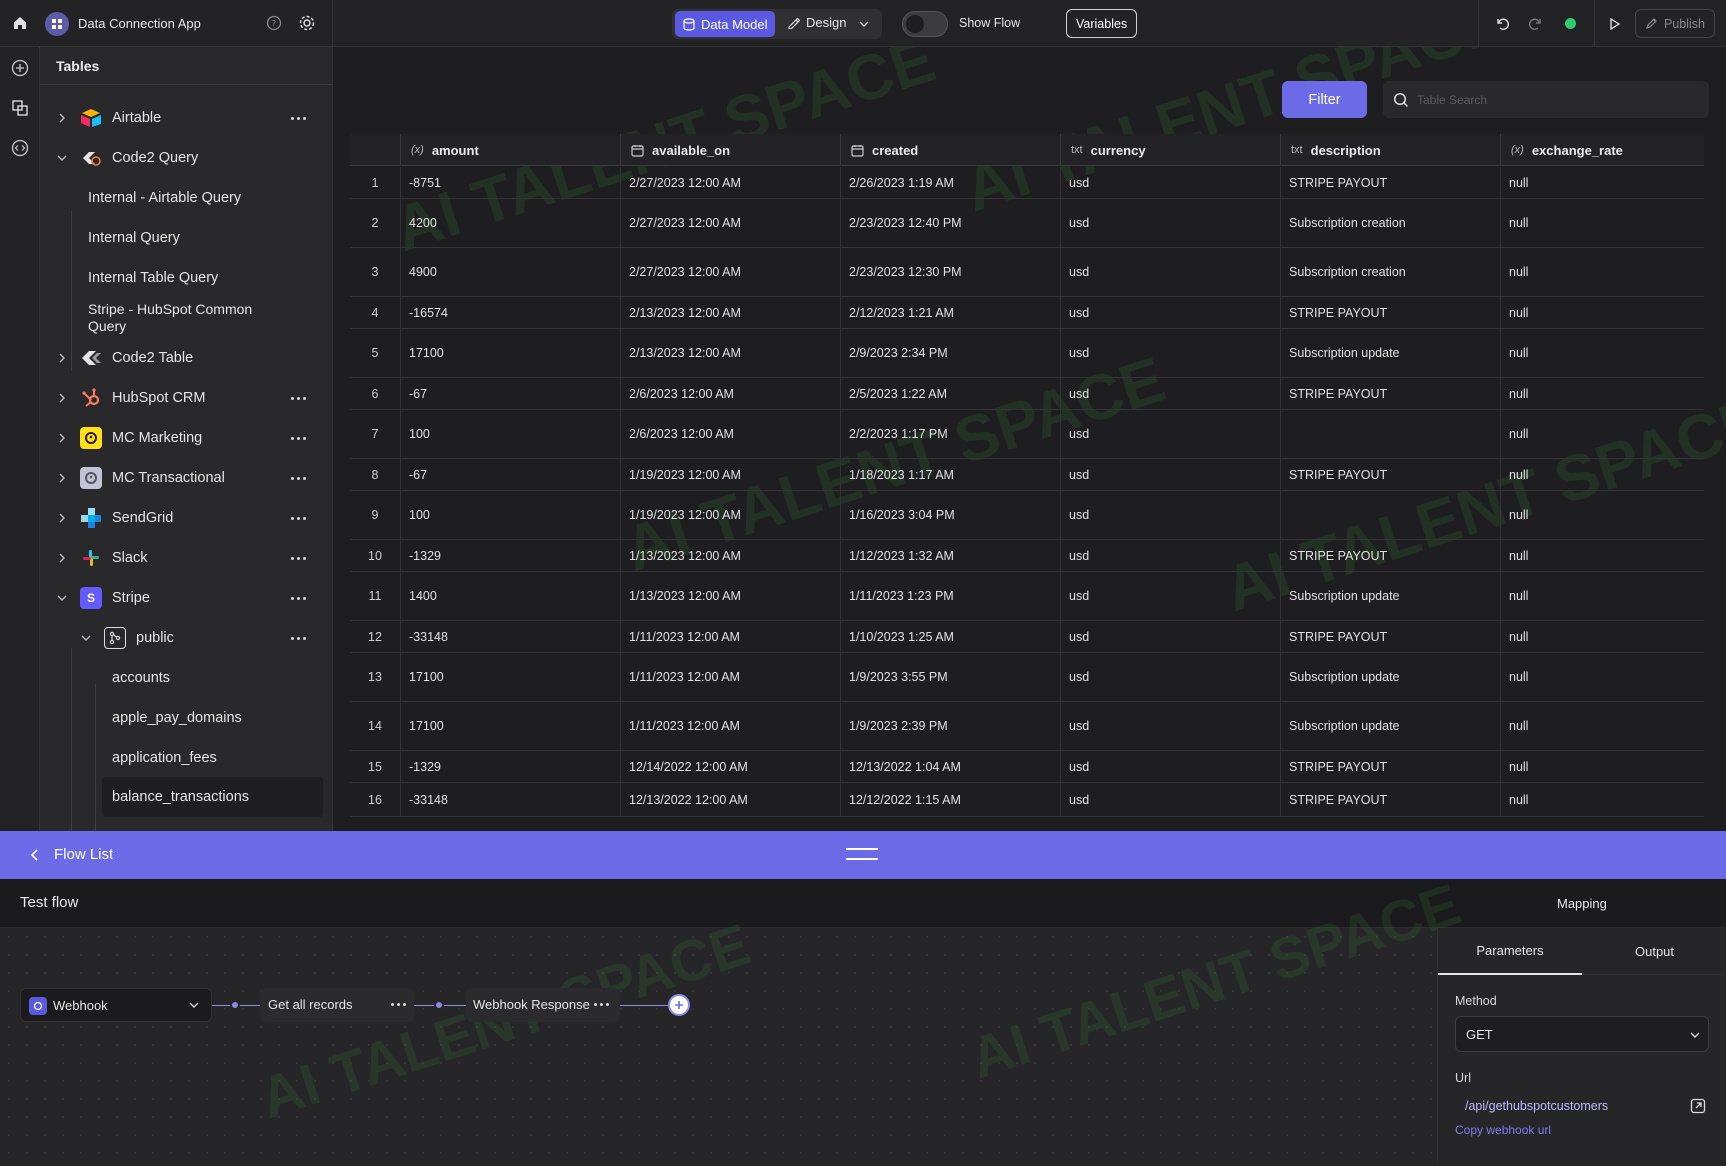  I want to click on sidebar-item-stripe-hubspot-query: Stripe - HubSpot Common Query, so click(186, 318).